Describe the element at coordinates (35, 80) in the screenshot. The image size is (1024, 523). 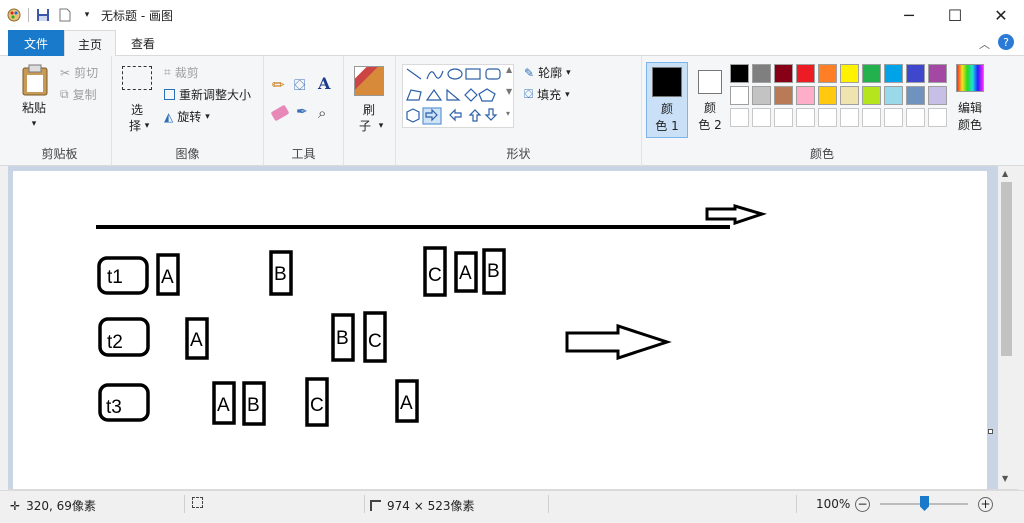
I see `paste-icon` at that location.